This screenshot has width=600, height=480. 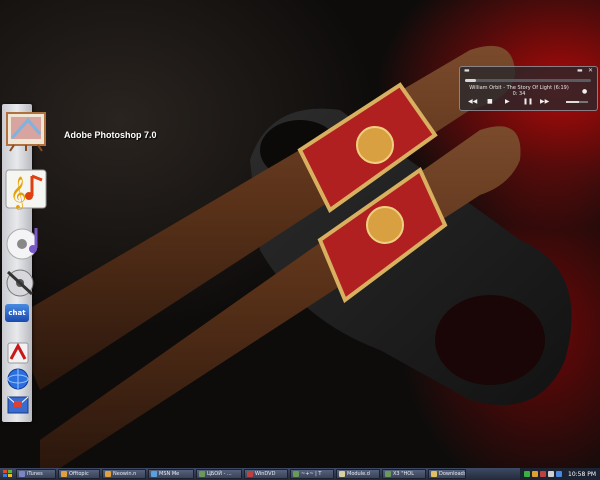 I want to click on music-notation-icon: 𝄞, so click(x=26, y=189).